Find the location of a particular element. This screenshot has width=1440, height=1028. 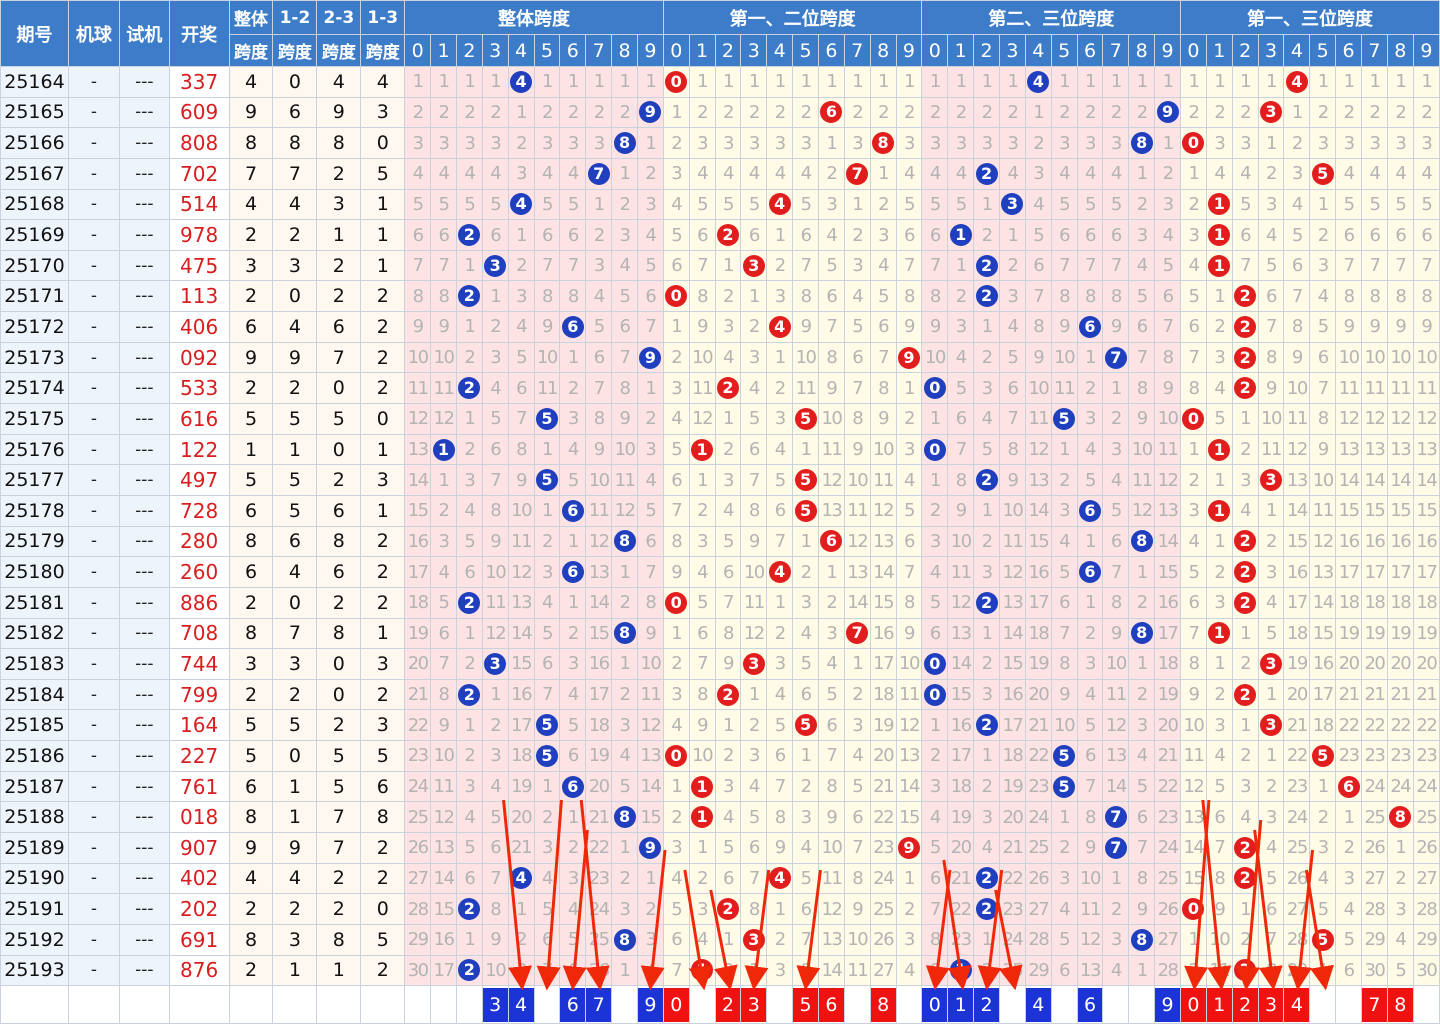

draw-cell: 702 is located at coordinates (199, 173).